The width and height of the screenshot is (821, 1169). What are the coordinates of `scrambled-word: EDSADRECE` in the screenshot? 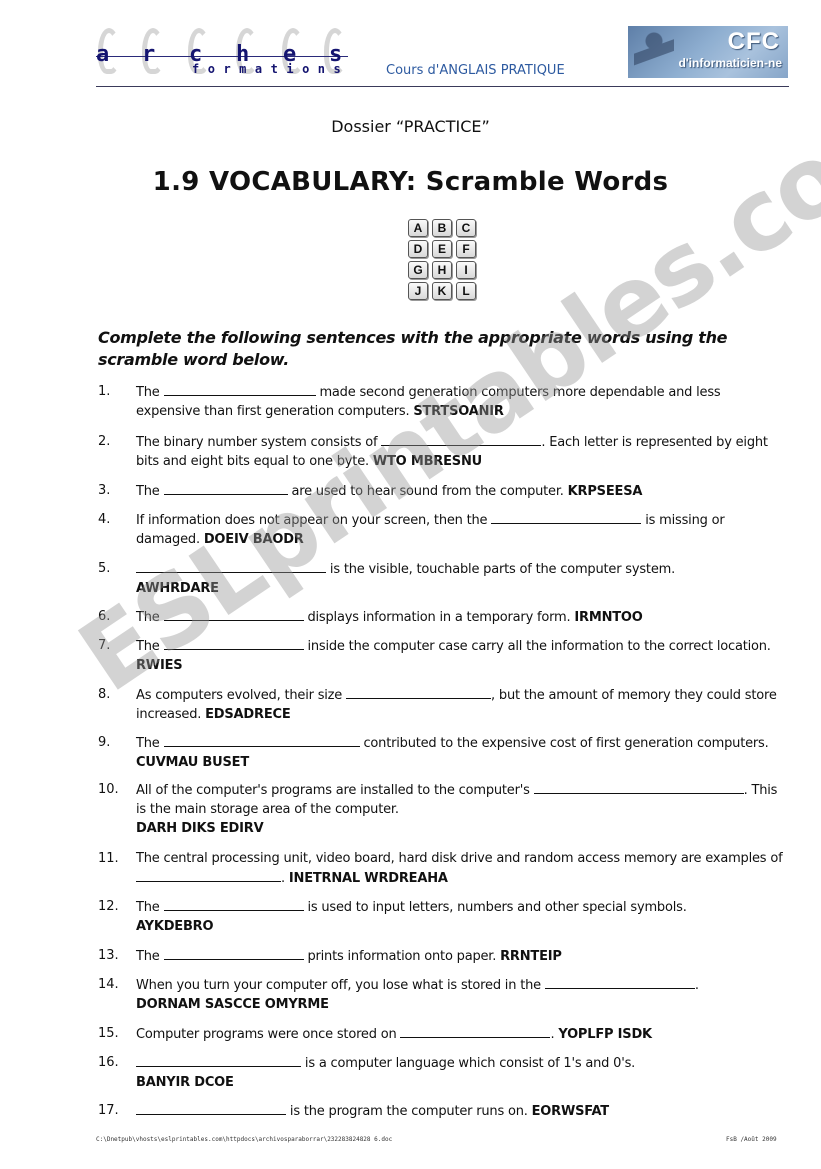 It's located at (248, 714).